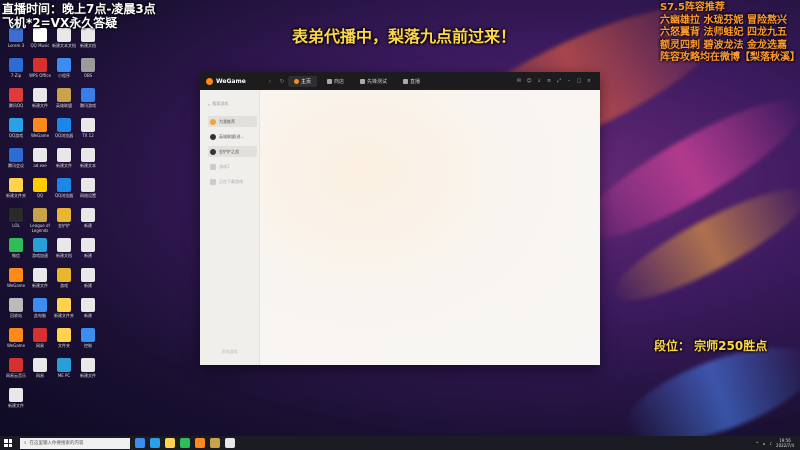  What do you see at coordinates (40, 73) in the screenshot?
I see `desktop-icon: WPS Office` at bounding box center [40, 73].